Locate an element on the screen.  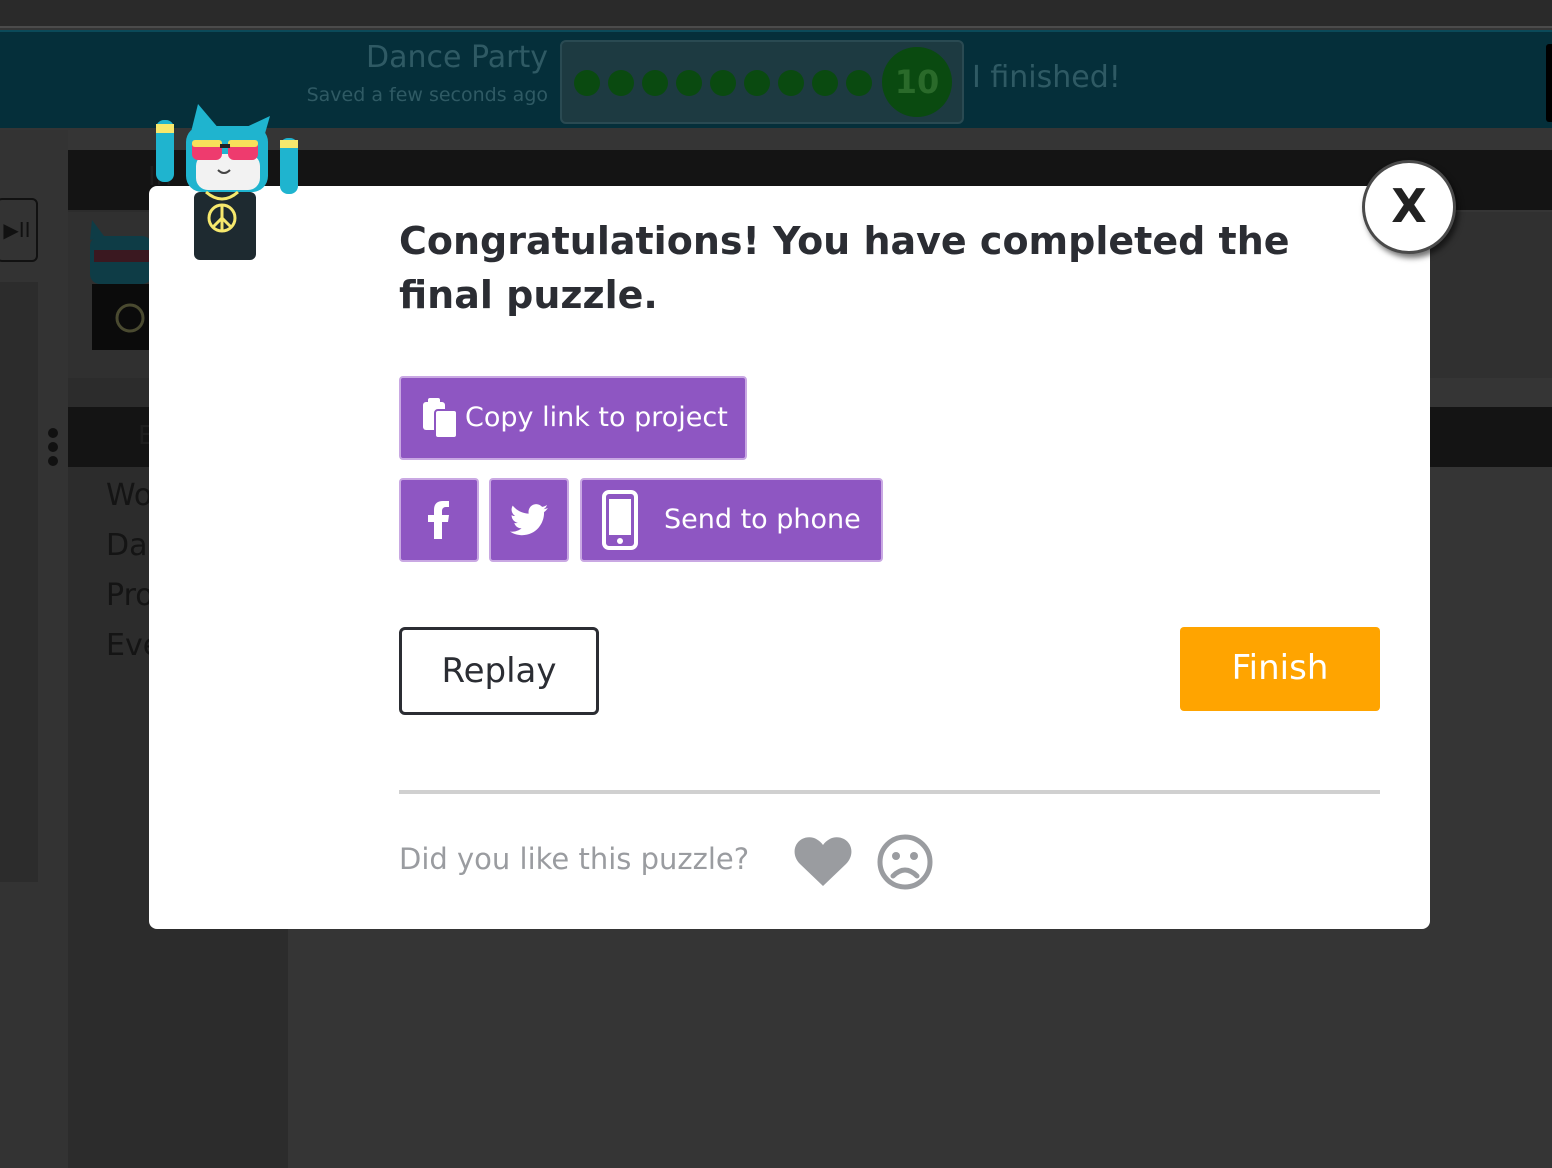
heart-icon is located at coordinates (823, 861).